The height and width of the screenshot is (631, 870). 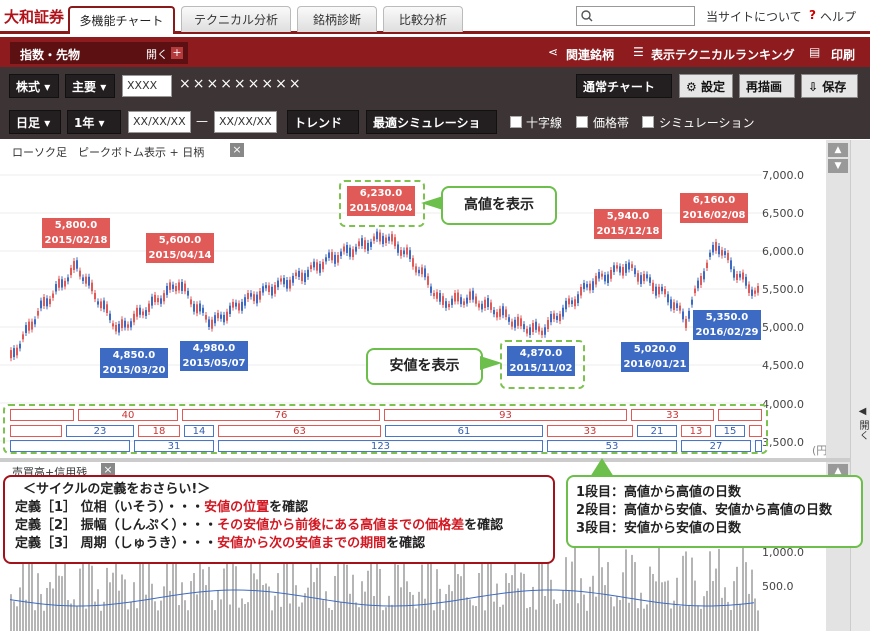 I want to click on side-panel: ◀ 開く, so click(x=860, y=385).